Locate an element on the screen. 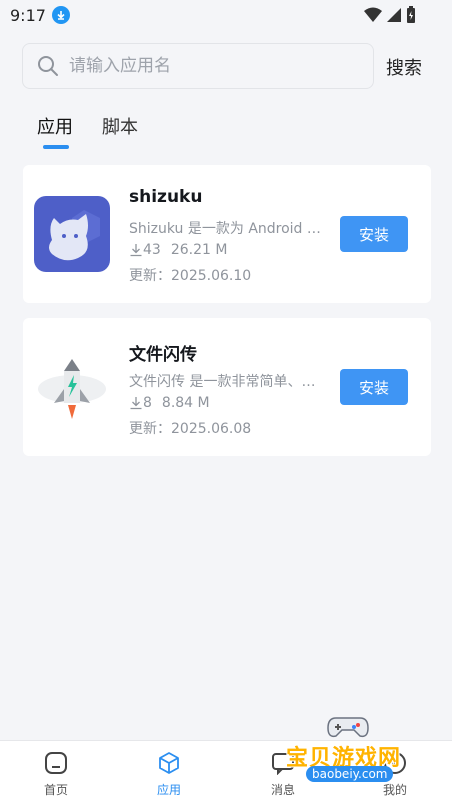  download-count: 8 is located at coordinates (147, 403).